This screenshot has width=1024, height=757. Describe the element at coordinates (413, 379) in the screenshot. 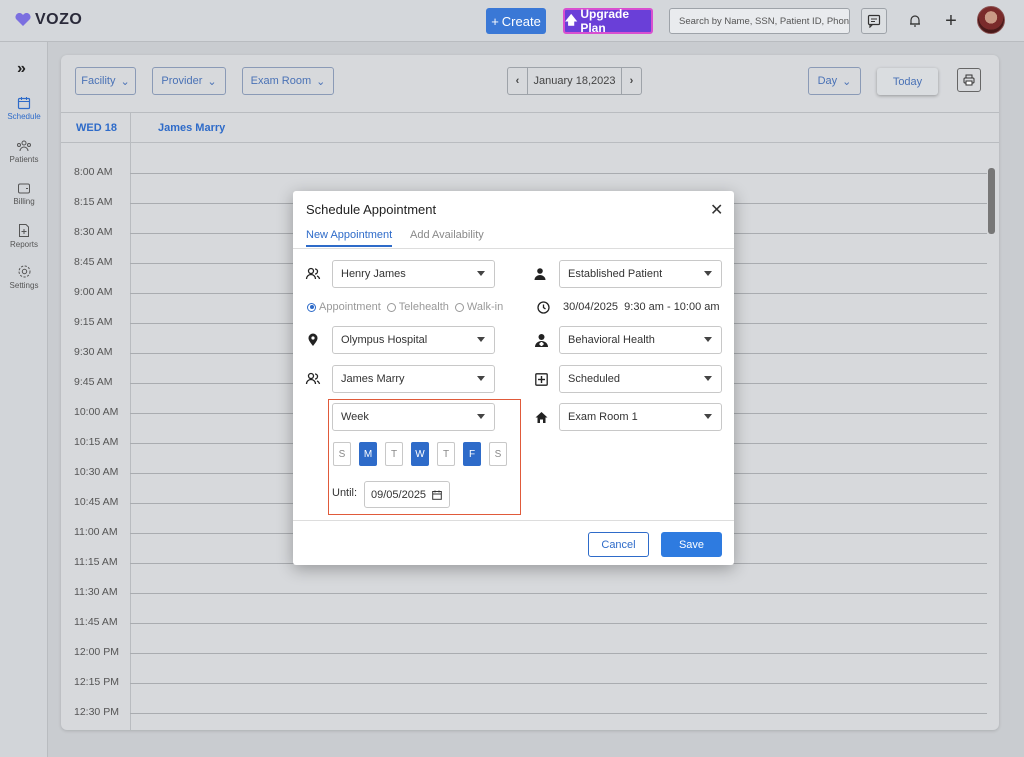

I see `provider-select: James Marry` at that location.